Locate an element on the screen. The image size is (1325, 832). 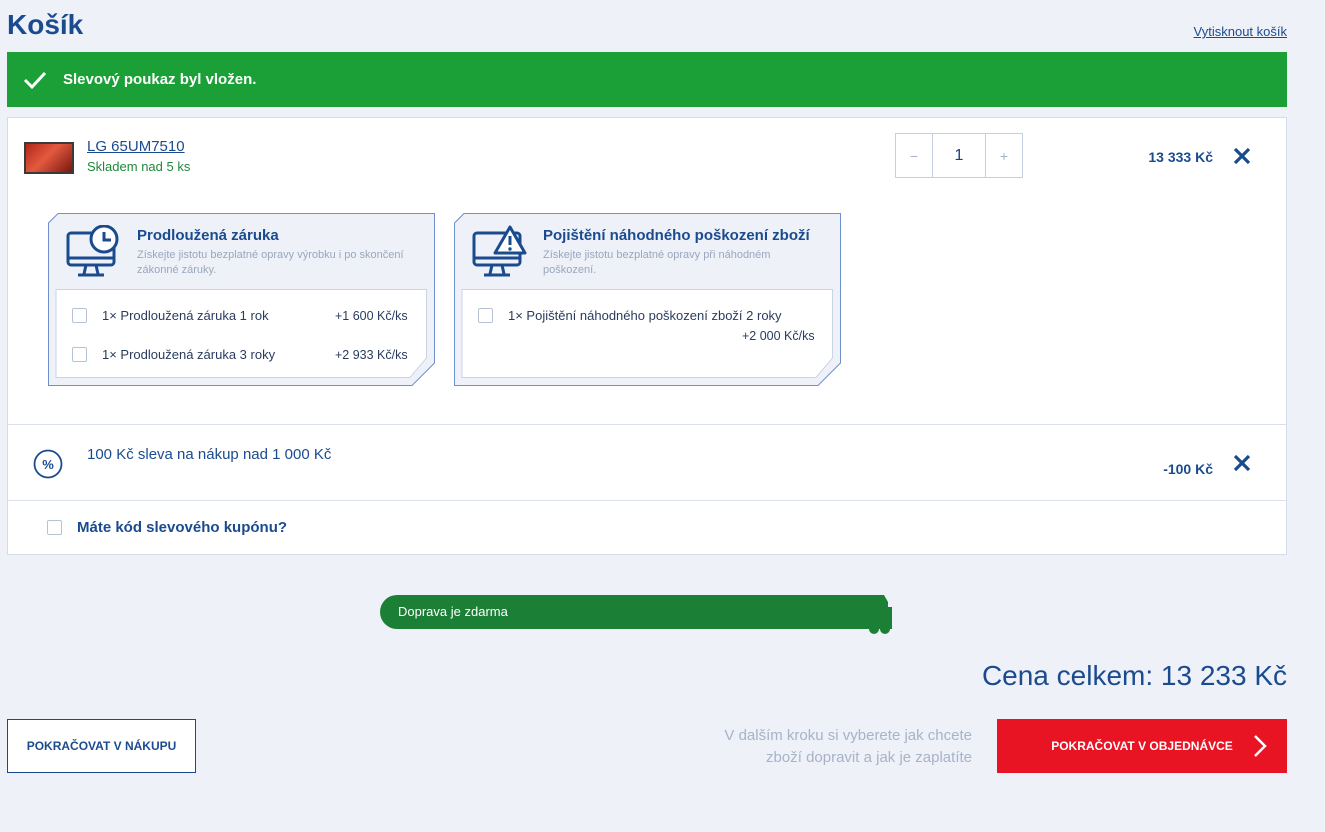
warranty-option-1-year: 1× Prodloužená záruka 1 rok is located at coordinates (170, 315).